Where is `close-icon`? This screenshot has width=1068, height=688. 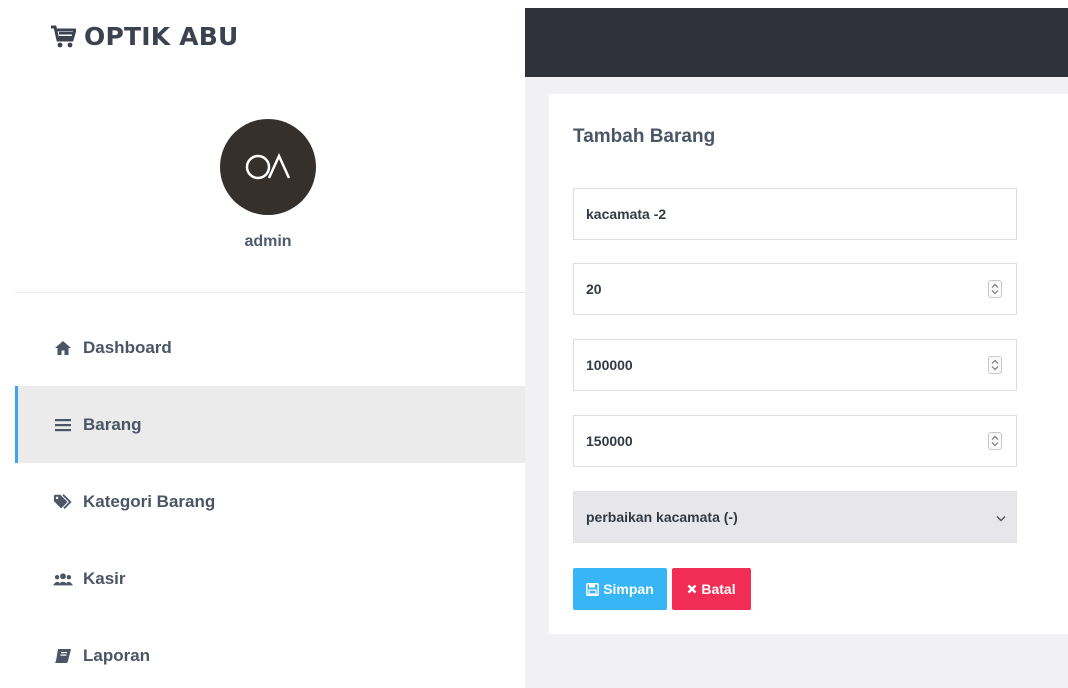
close-icon is located at coordinates (692, 589).